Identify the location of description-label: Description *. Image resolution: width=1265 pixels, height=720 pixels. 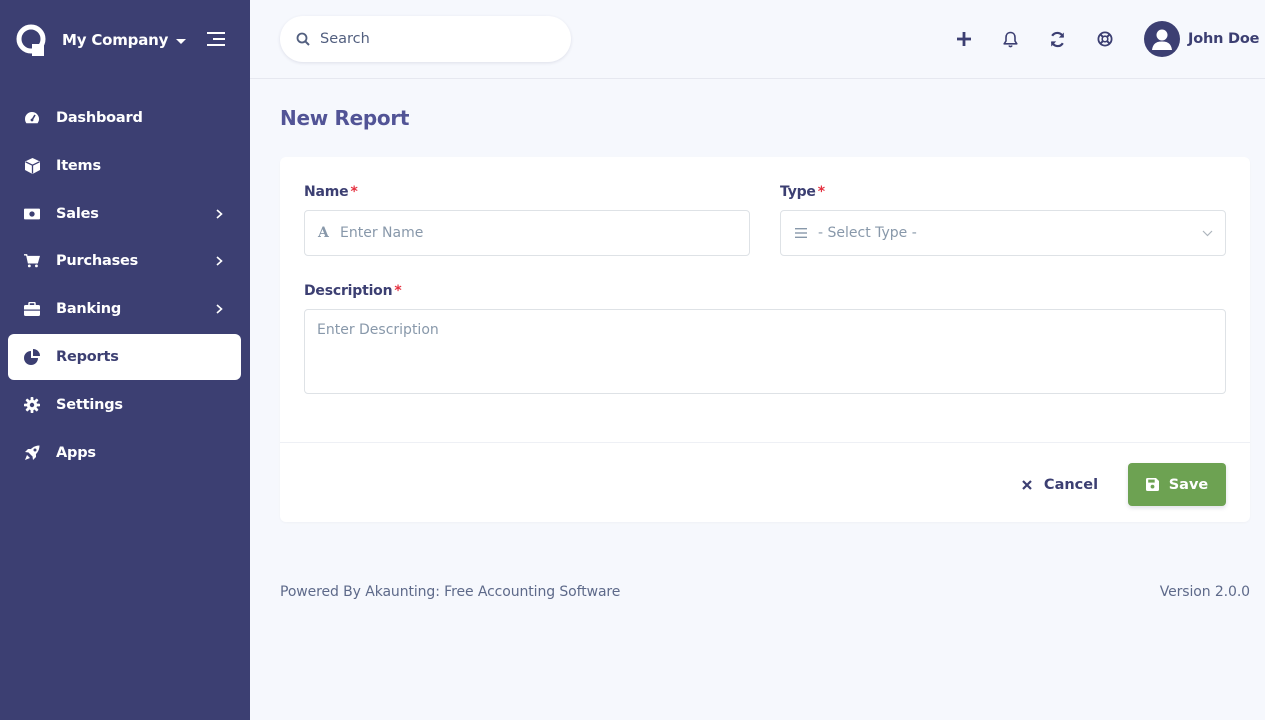
(353, 291).